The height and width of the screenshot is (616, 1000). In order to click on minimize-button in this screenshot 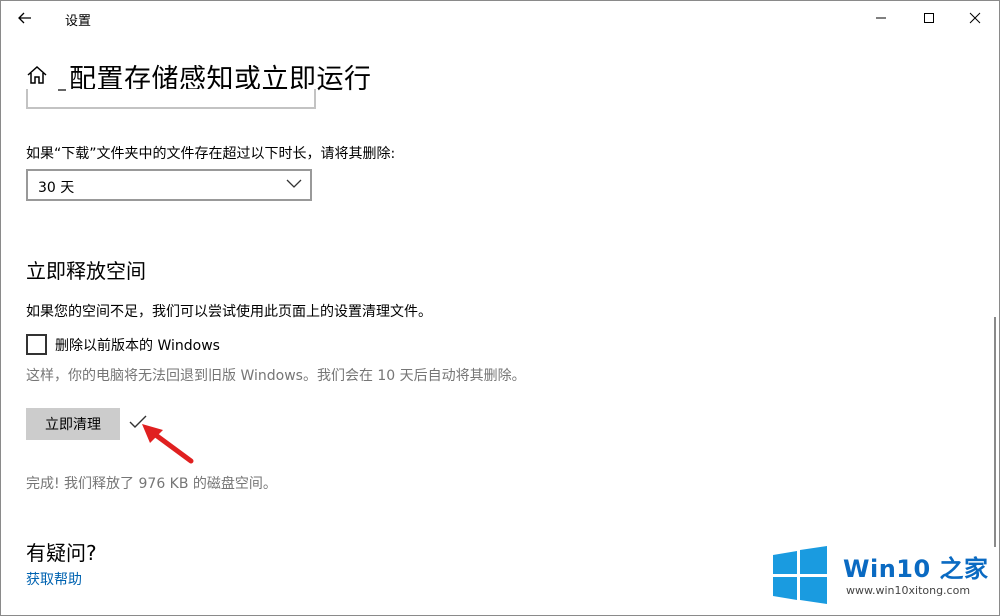, I will do `click(881, 18)`.